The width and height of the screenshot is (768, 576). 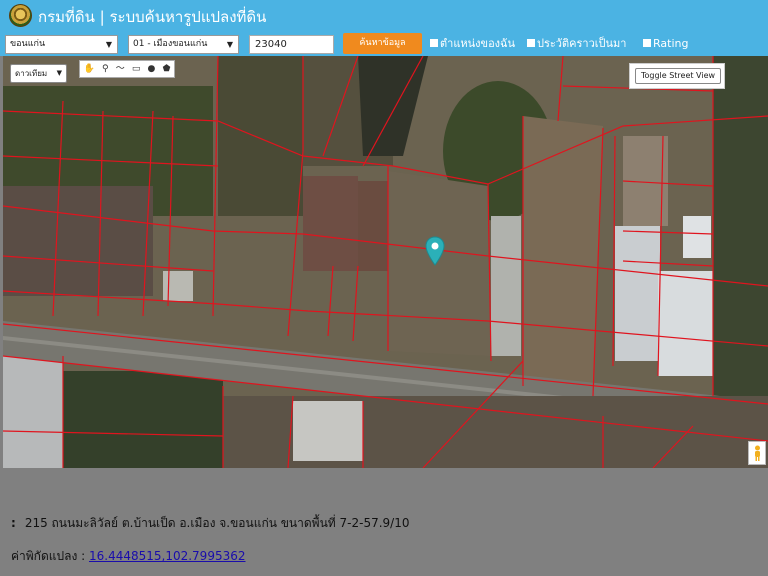 I want to click on district-select: 01 - เมืองขอนแก่น ▼, so click(x=183, y=44).